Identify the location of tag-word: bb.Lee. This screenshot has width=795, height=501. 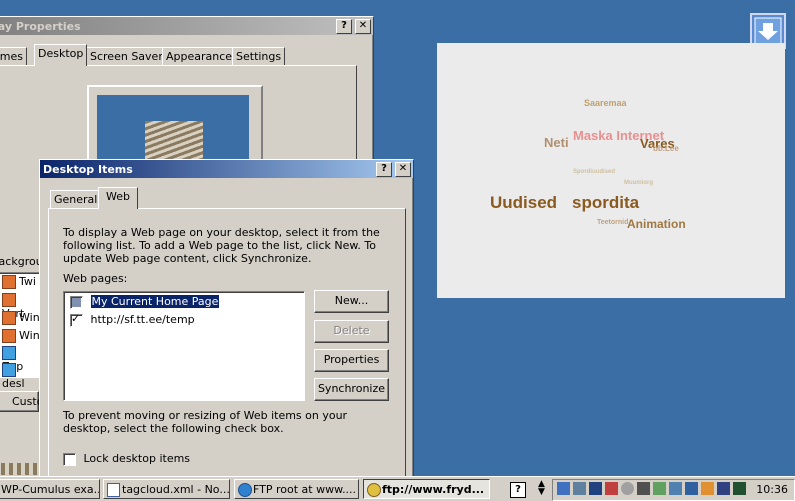
(666, 148).